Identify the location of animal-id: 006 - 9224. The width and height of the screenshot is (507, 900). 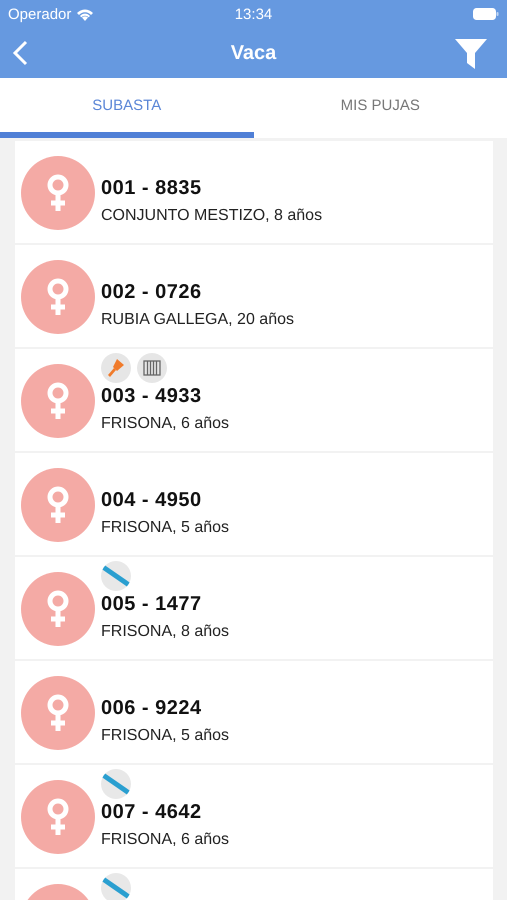
(152, 708).